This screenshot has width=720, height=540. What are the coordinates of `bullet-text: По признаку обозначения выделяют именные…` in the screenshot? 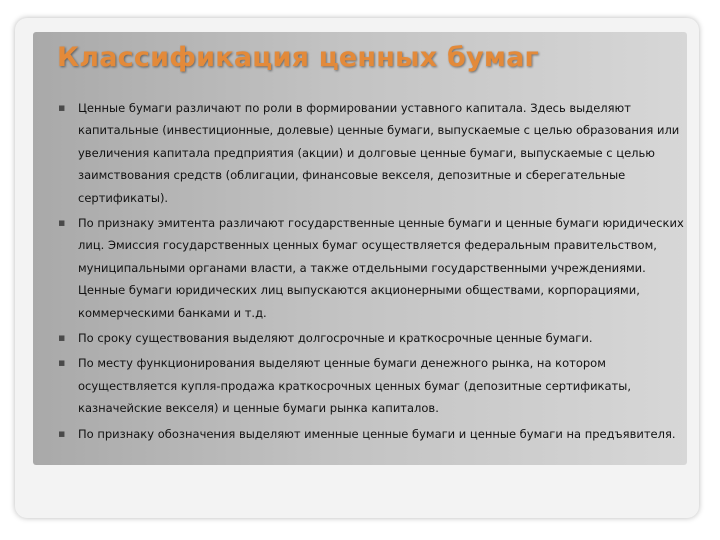 It's located at (377, 433).